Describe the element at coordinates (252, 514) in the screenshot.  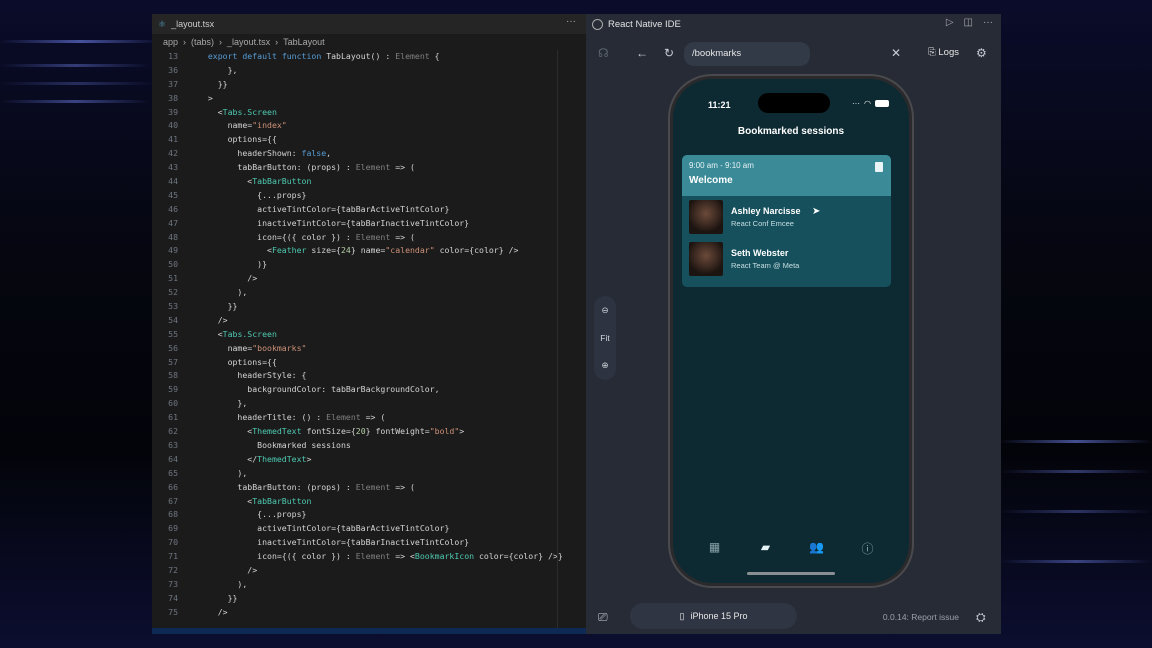
I see `code-text: {...props}` at that location.